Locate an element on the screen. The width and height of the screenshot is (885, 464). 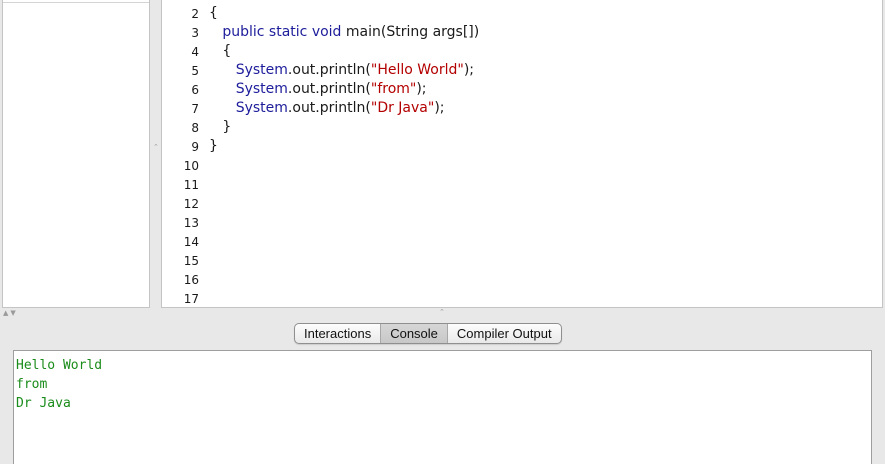
line-number: 3 is located at coordinates (195, 33).